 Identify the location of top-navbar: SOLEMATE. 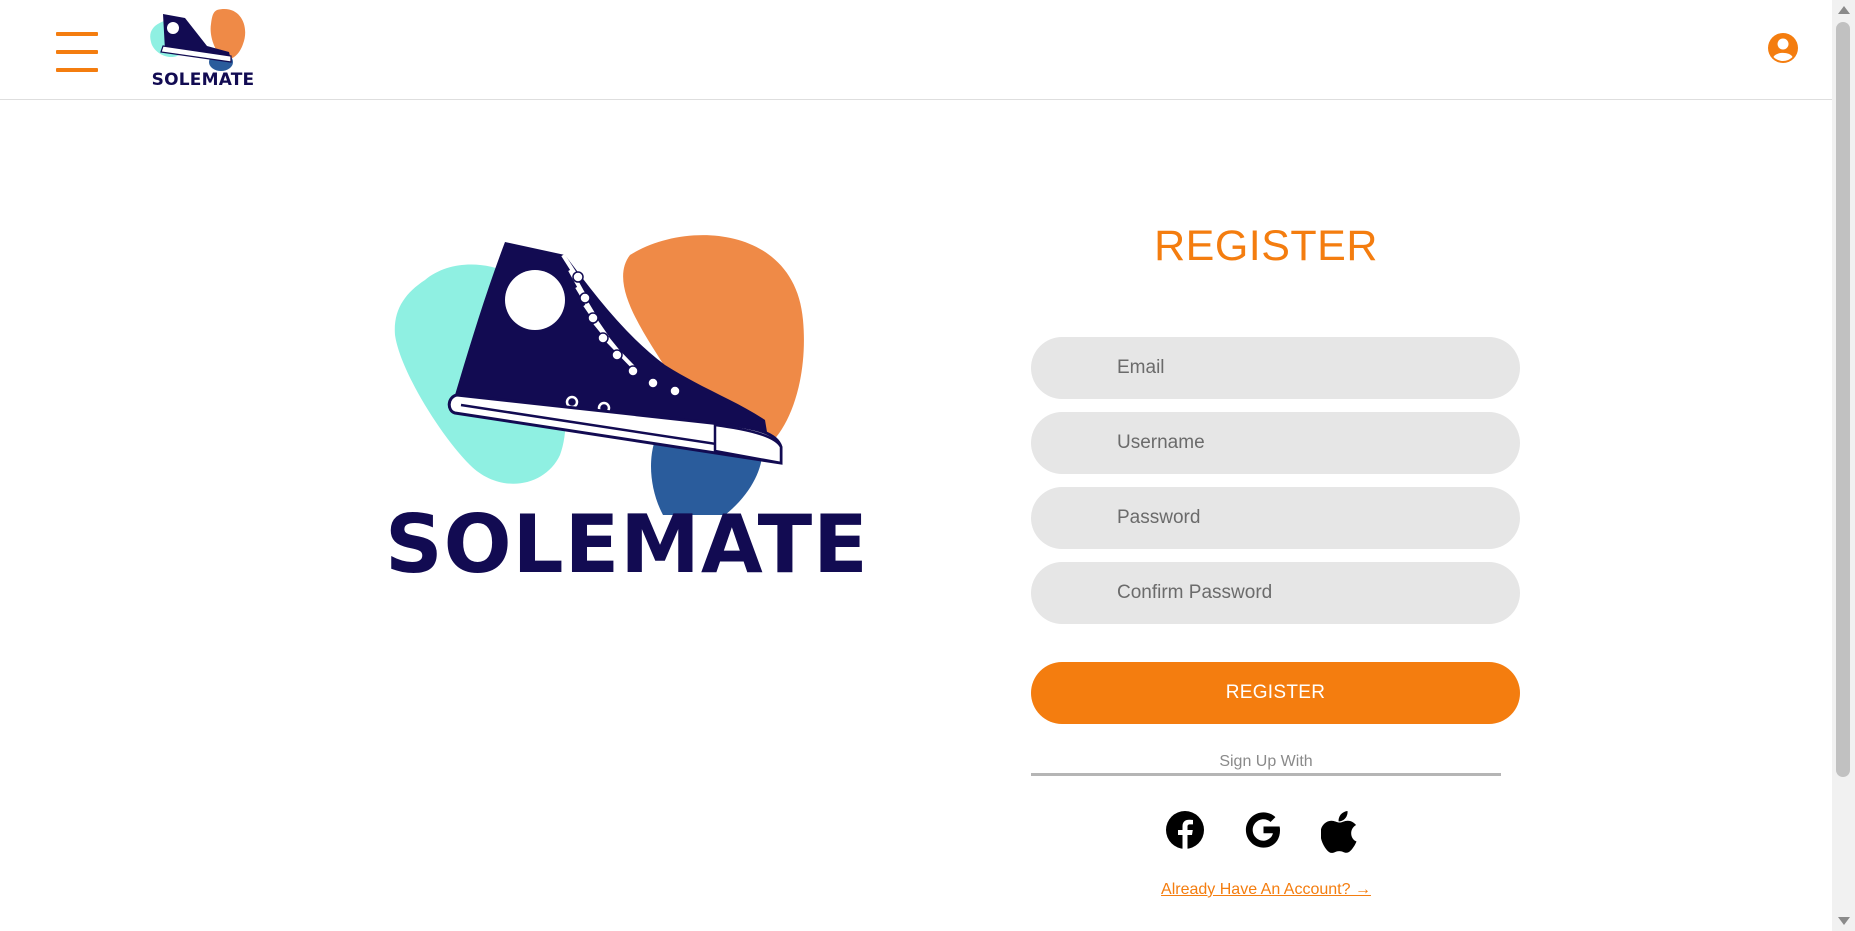
(916, 50).